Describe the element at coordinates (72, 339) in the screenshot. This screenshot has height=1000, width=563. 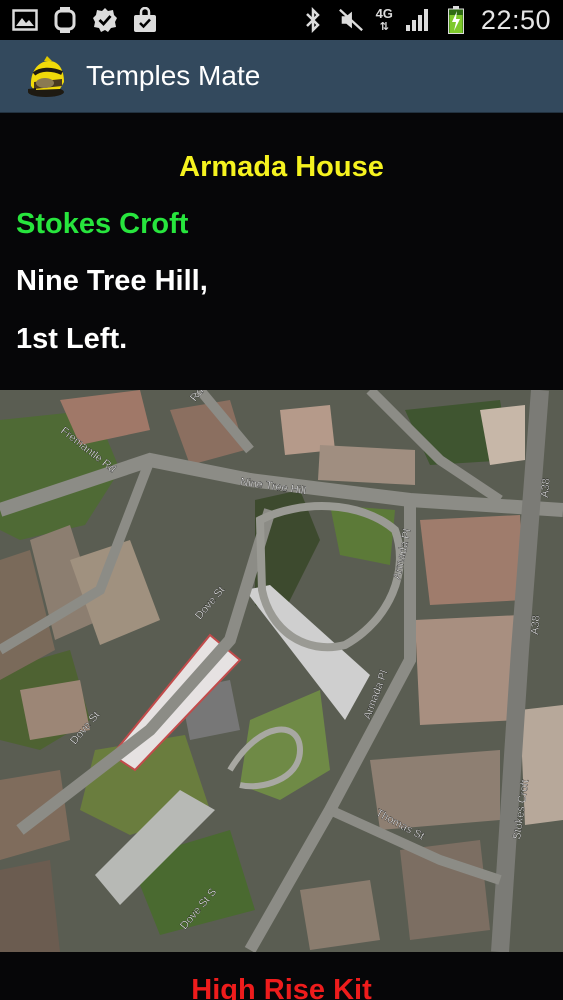
I see `direction-line-2: 1st Left.` at that location.